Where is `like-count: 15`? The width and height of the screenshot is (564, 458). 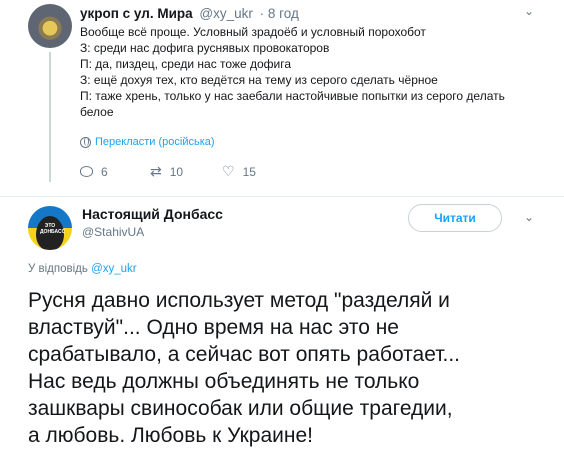 like-count: 15 is located at coordinates (249, 171).